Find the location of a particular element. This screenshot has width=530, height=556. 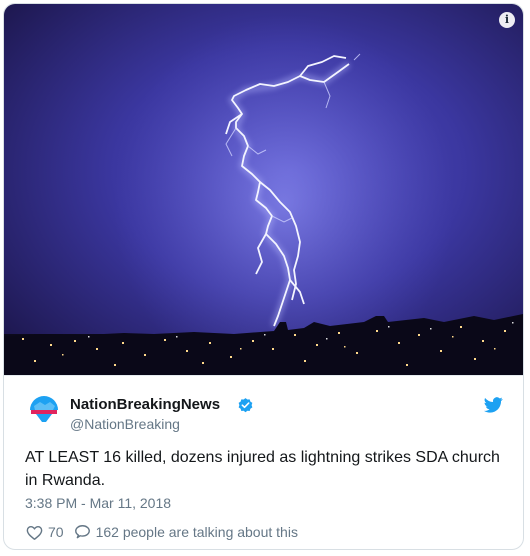

user-handle: @NationBreaking is located at coordinates (125, 424).